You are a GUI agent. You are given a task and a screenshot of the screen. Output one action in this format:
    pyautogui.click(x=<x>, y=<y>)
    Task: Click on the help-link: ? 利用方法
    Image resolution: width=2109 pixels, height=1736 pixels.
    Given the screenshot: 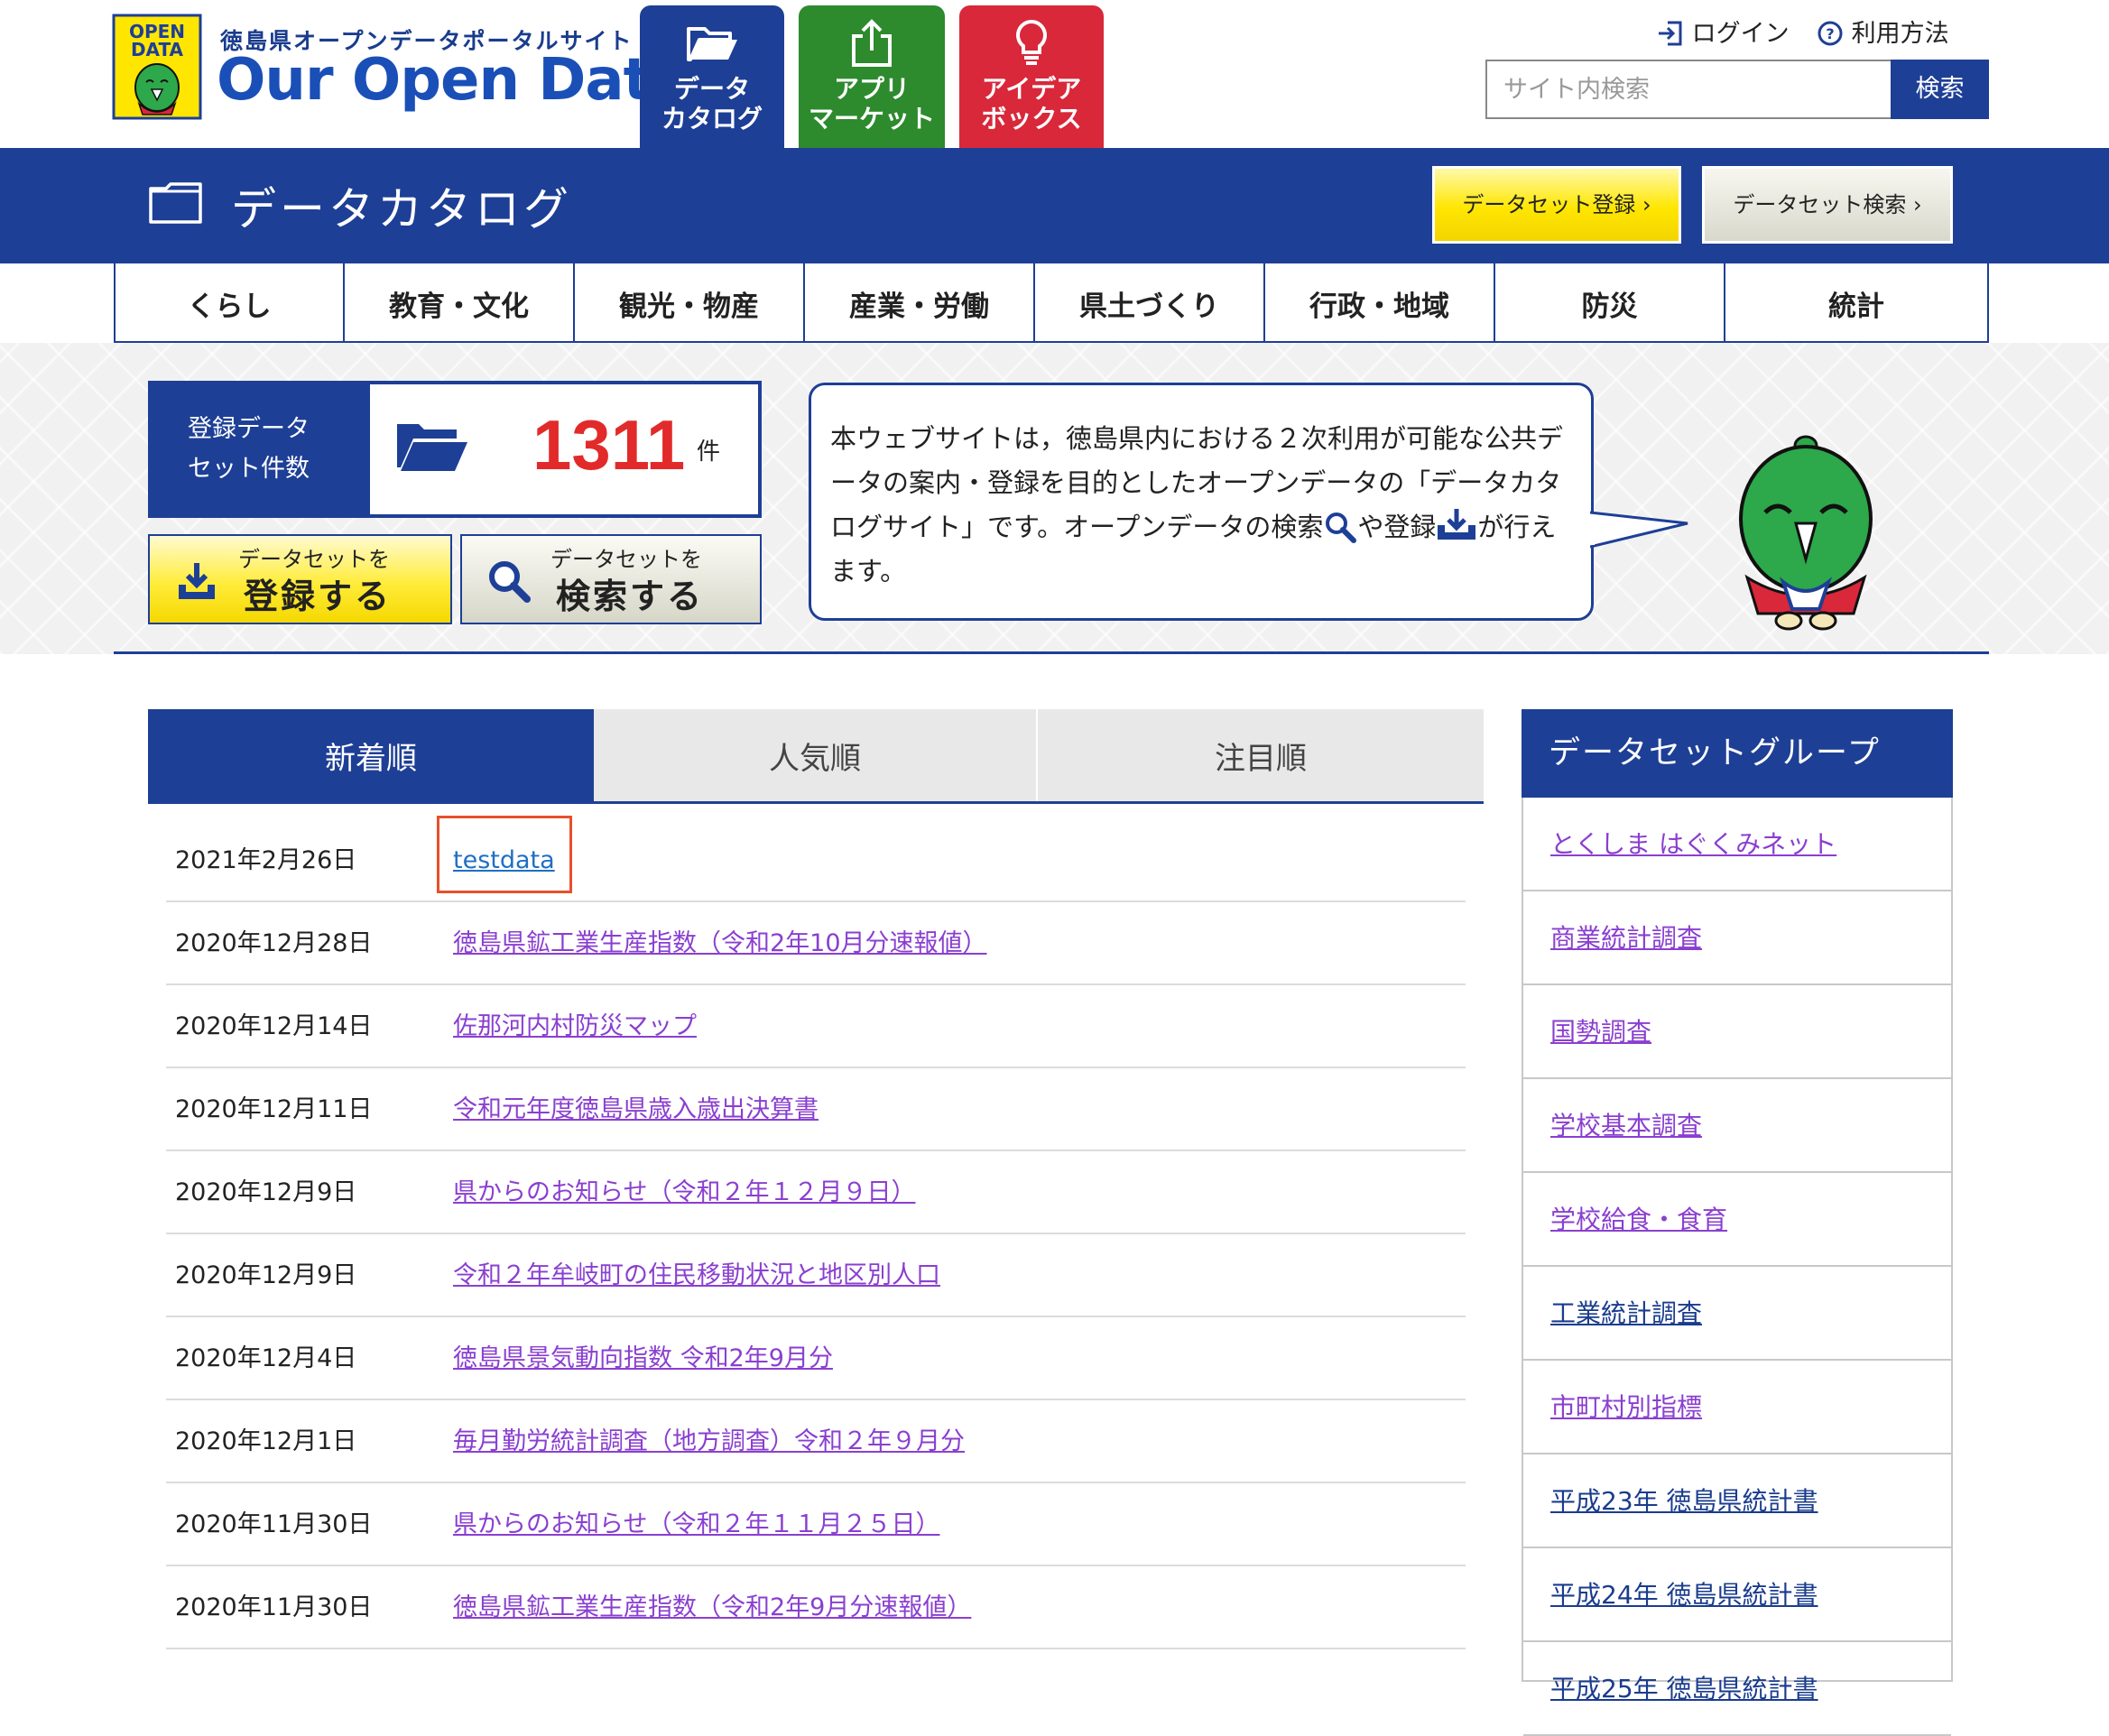 What is the action you would take?
    pyautogui.click(x=1883, y=32)
    